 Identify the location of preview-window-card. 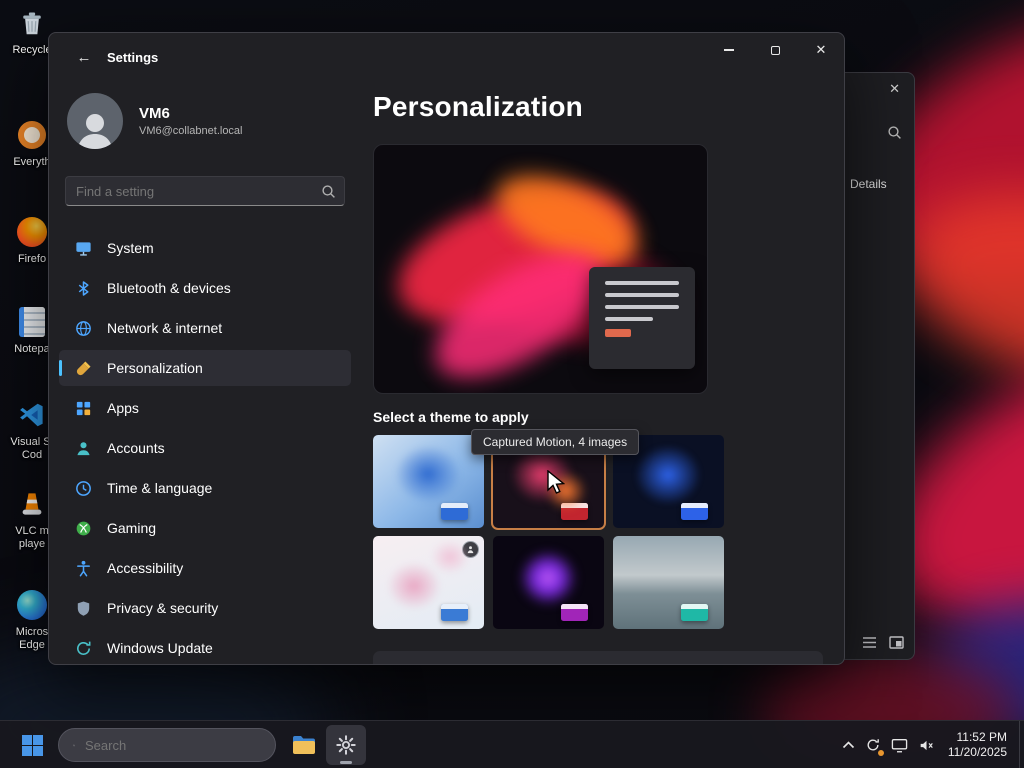
(642, 318).